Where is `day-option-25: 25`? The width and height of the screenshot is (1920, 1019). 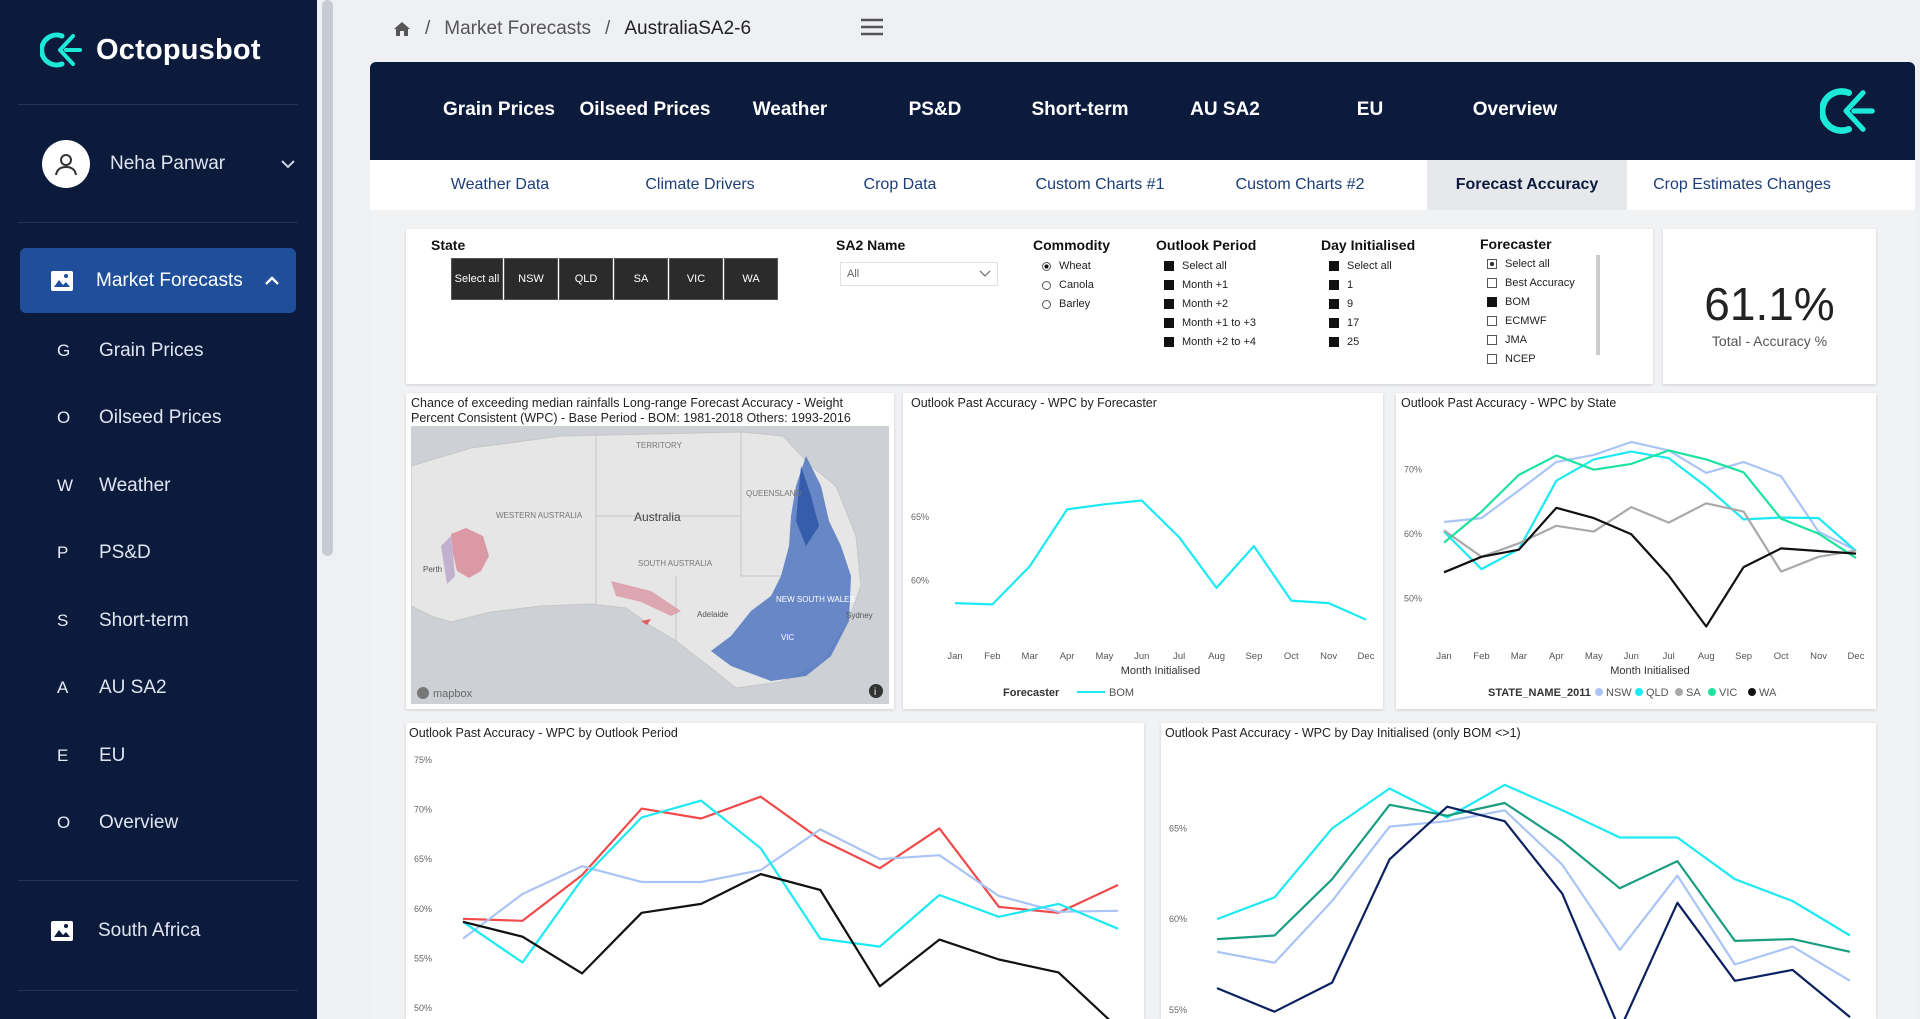 day-option-25: 25 is located at coordinates (1344, 342).